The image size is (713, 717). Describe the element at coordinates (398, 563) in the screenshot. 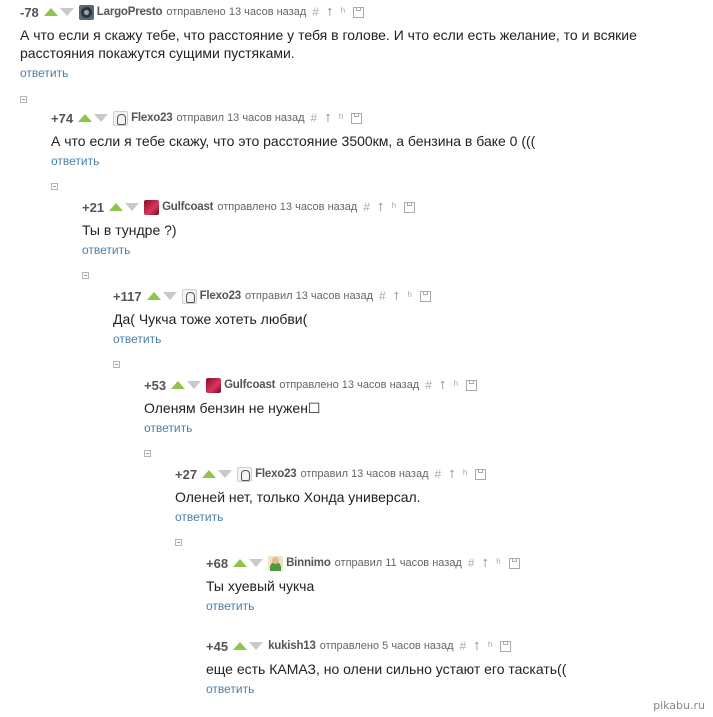

I see `posted-time: отправил 11 часов назад` at that location.